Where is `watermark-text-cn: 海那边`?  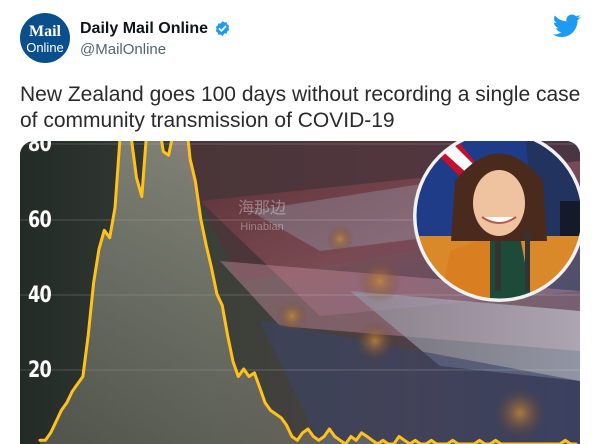 watermark-text-cn: 海那边 is located at coordinates (262, 208).